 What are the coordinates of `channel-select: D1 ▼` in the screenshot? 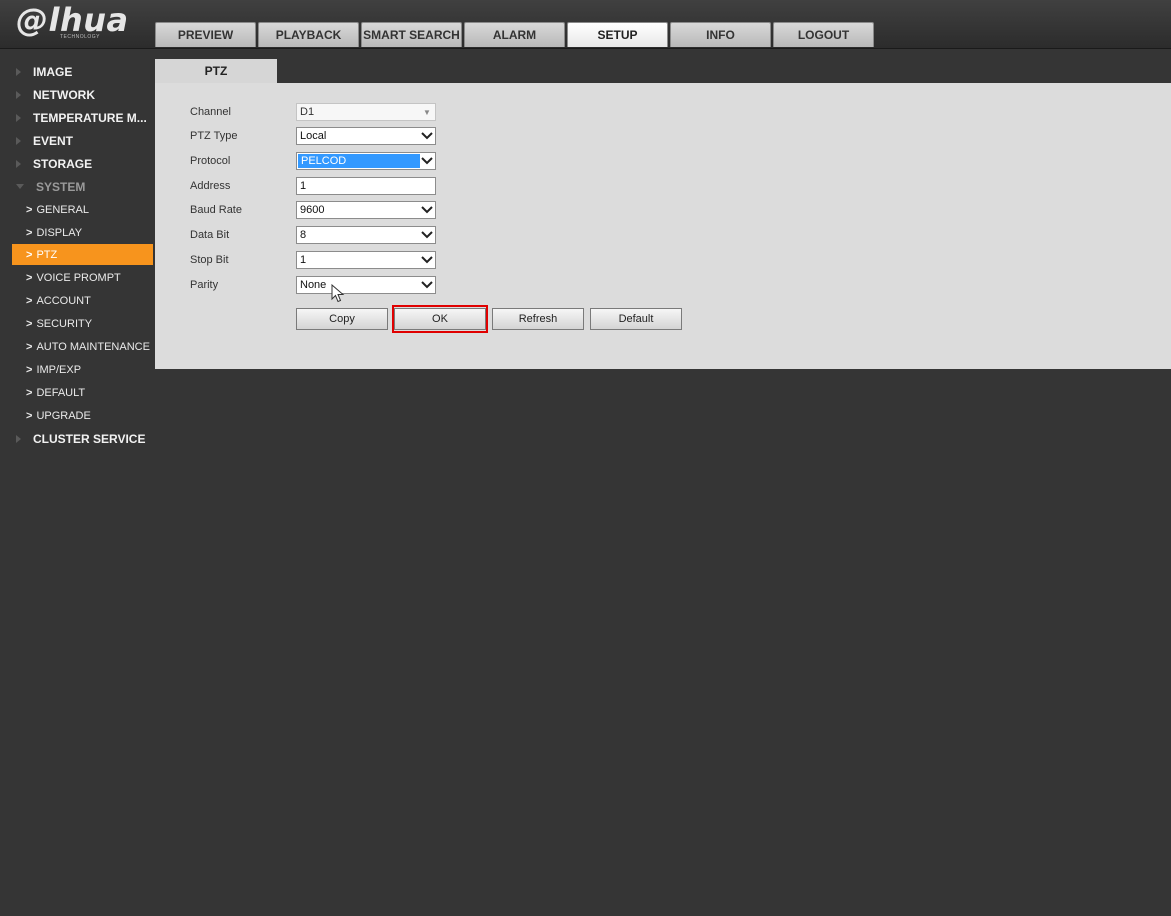 It's located at (366, 112).